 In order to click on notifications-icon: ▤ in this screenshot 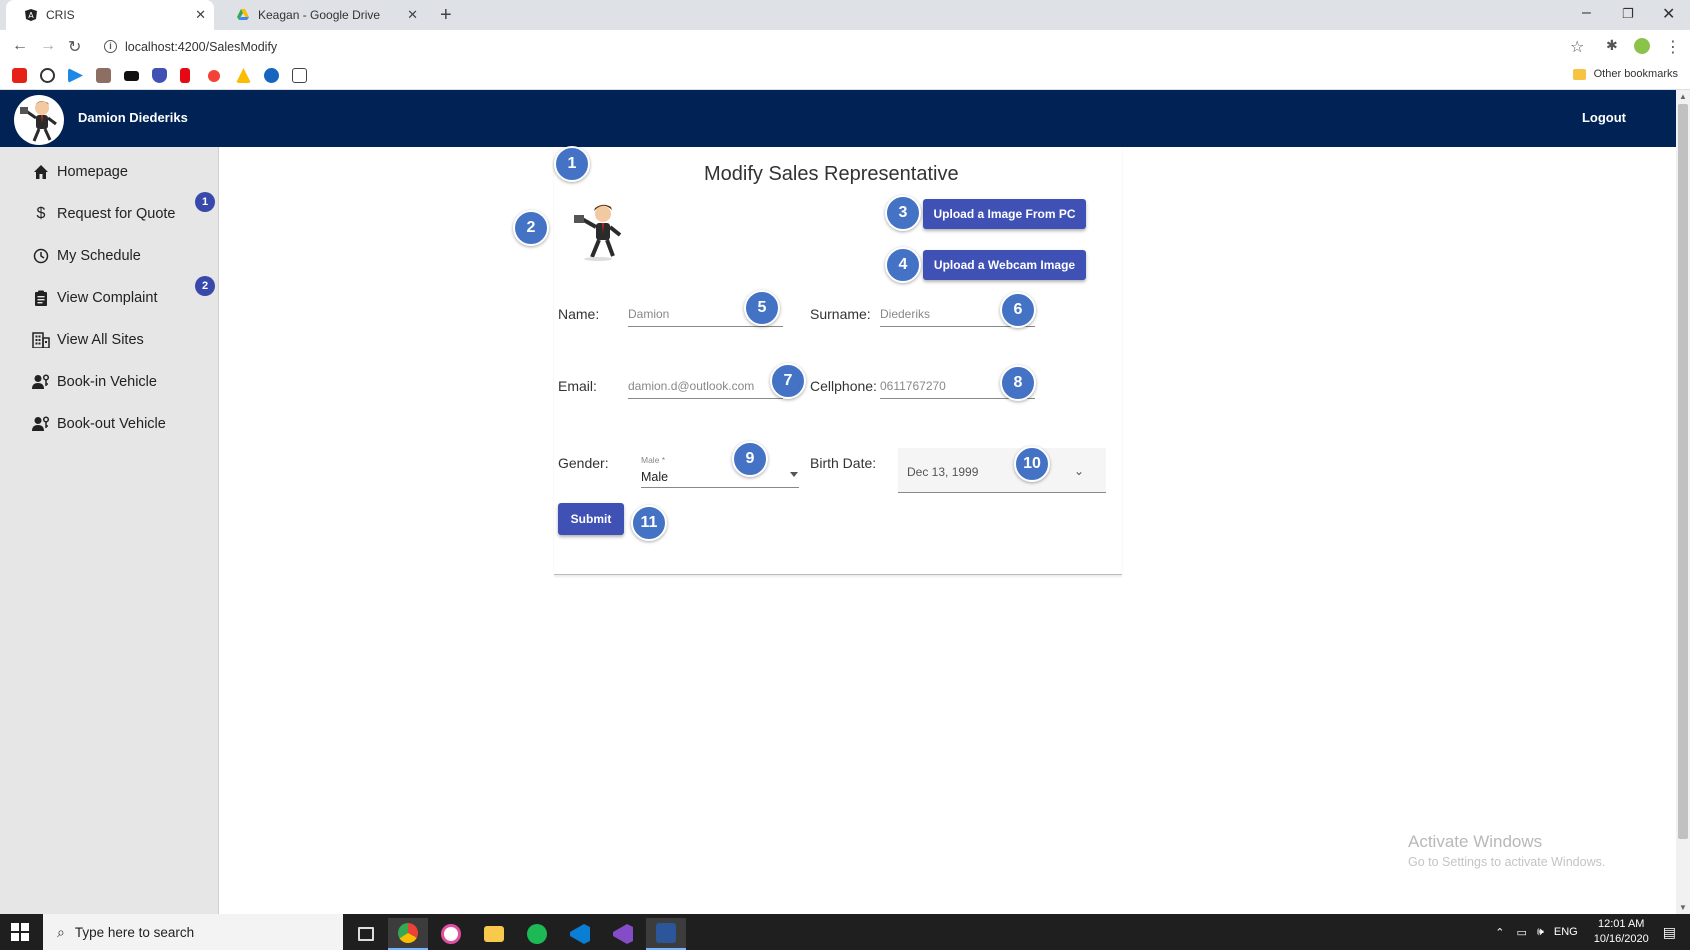, I will do `click(1669, 932)`.